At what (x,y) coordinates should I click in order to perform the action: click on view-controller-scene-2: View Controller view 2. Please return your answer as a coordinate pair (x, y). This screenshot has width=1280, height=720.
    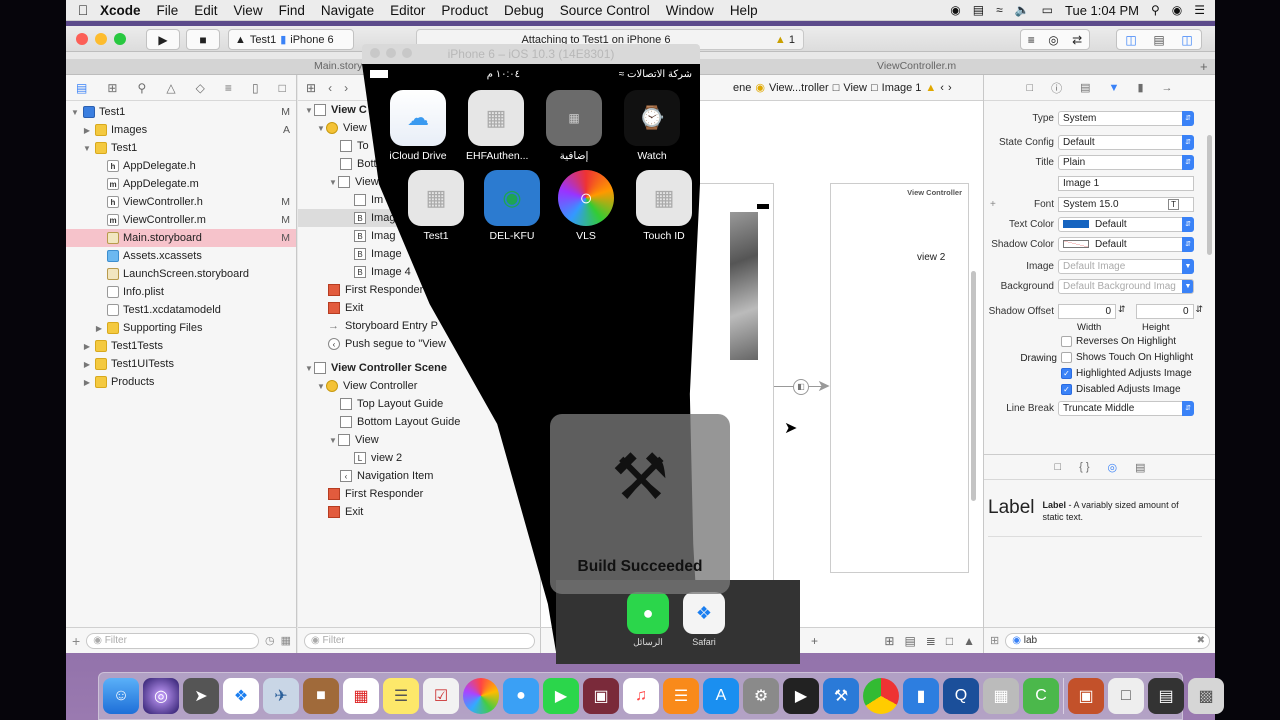
    Looking at the image, I should click on (899, 378).